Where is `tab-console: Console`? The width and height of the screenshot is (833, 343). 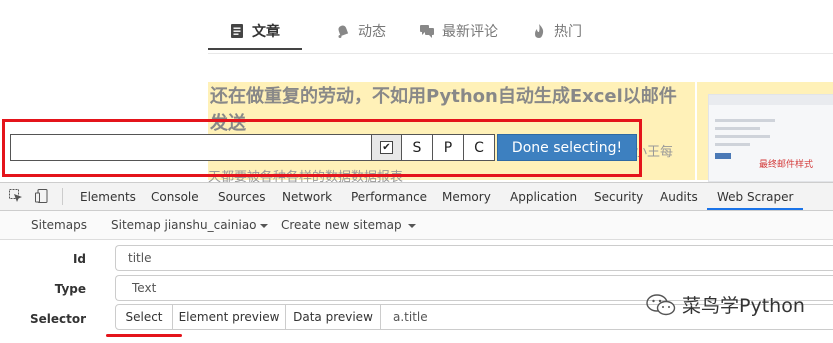 tab-console: Console is located at coordinates (175, 196).